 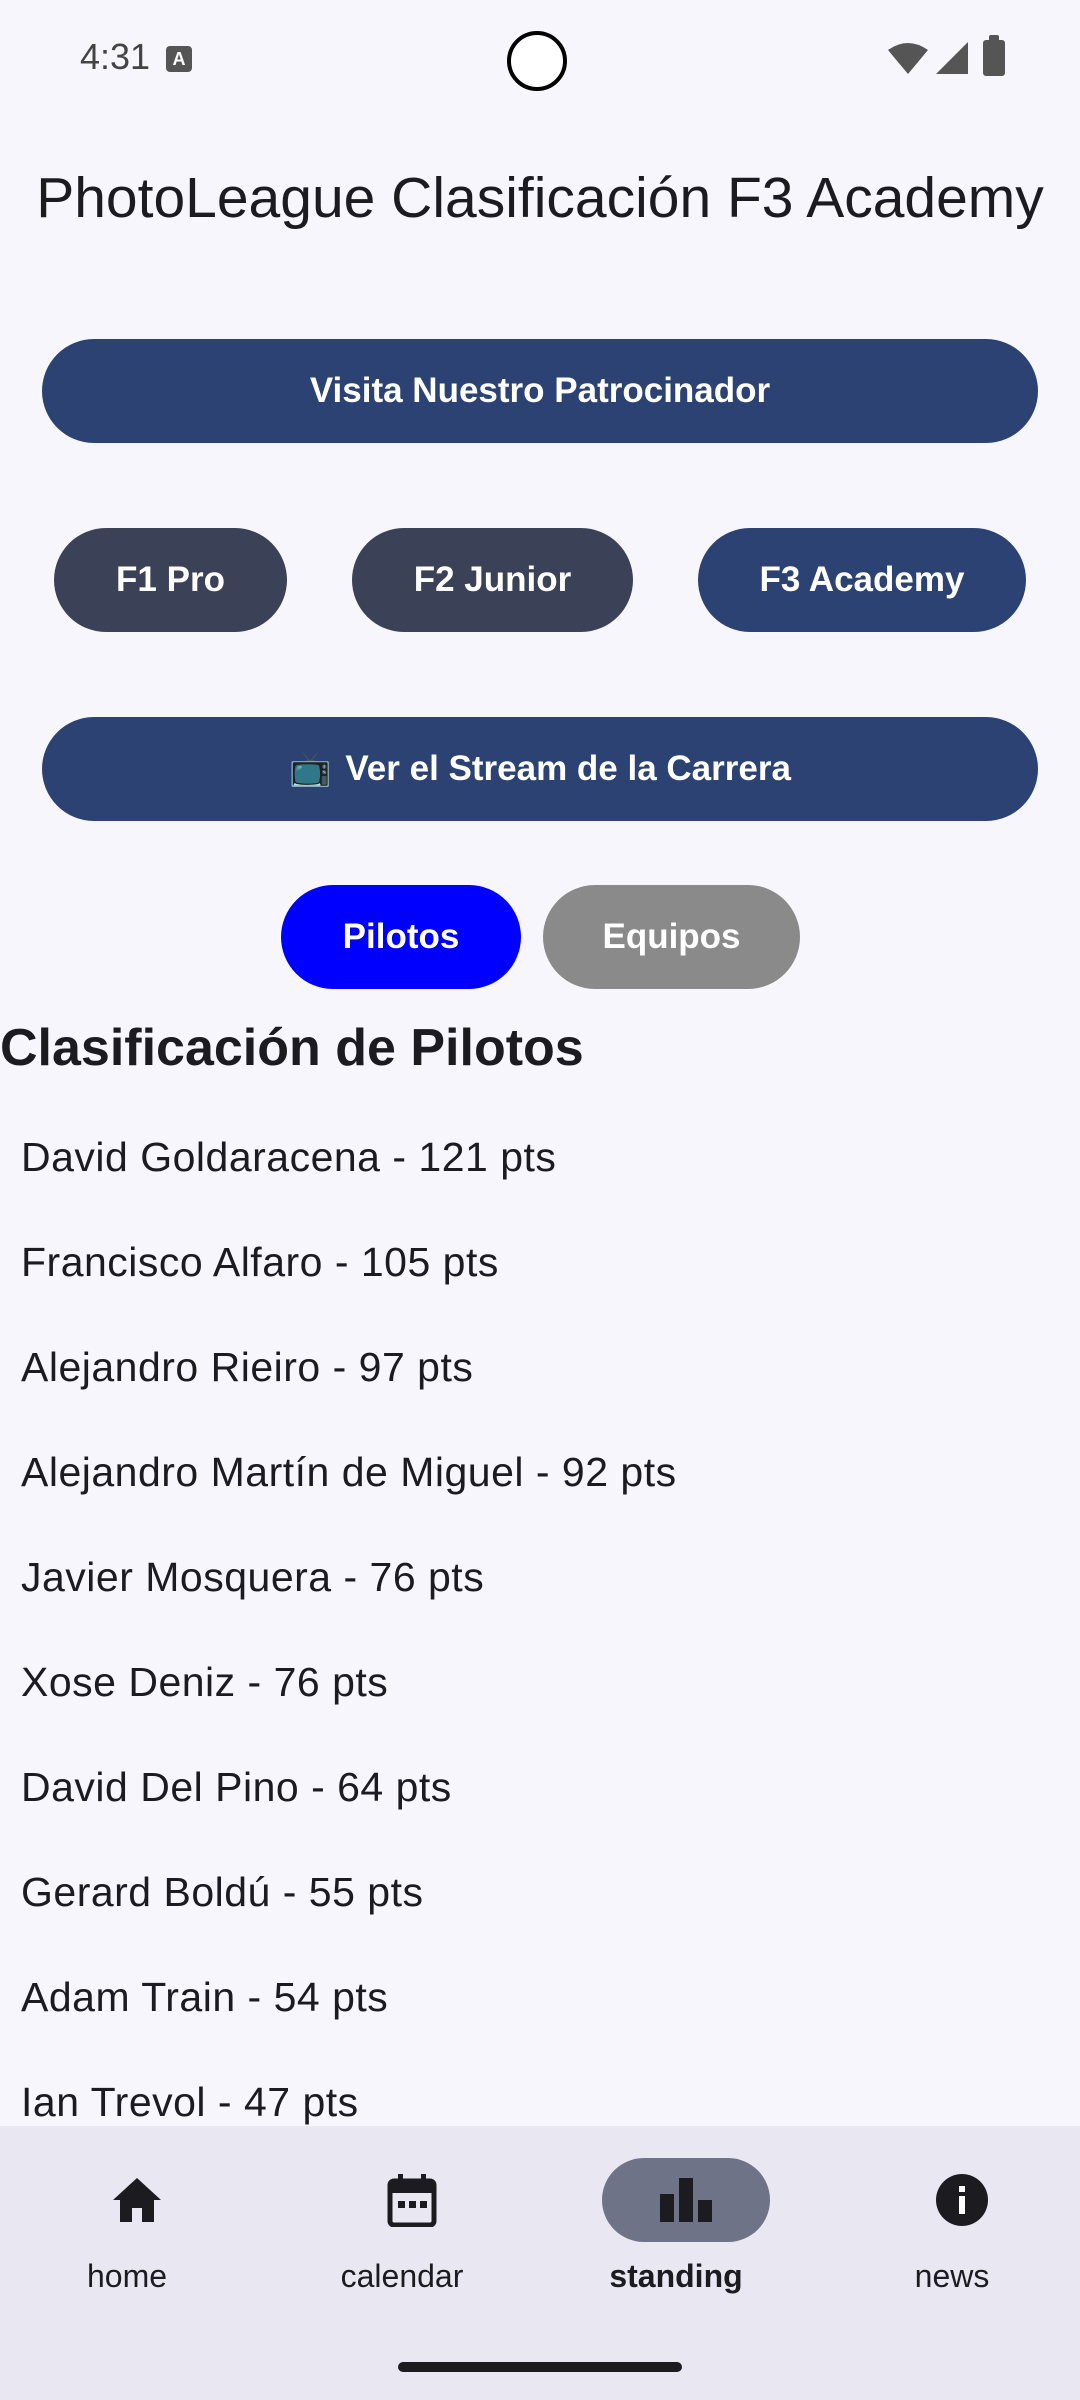 I want to click on bar-chart-icon, so click(x=686, y=2200).